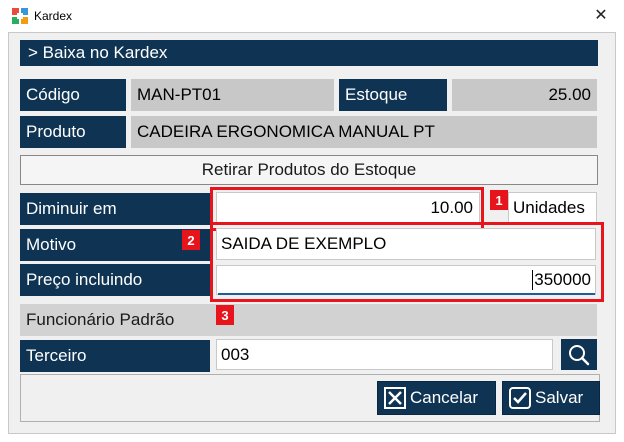 Image resolution: width=624 pixels, height=442 pixels. Describe the element at coordinates (309, 170) in the screenshot. I see `retirar-produtos-button: Retirar Produtos do Estoque` at that location.